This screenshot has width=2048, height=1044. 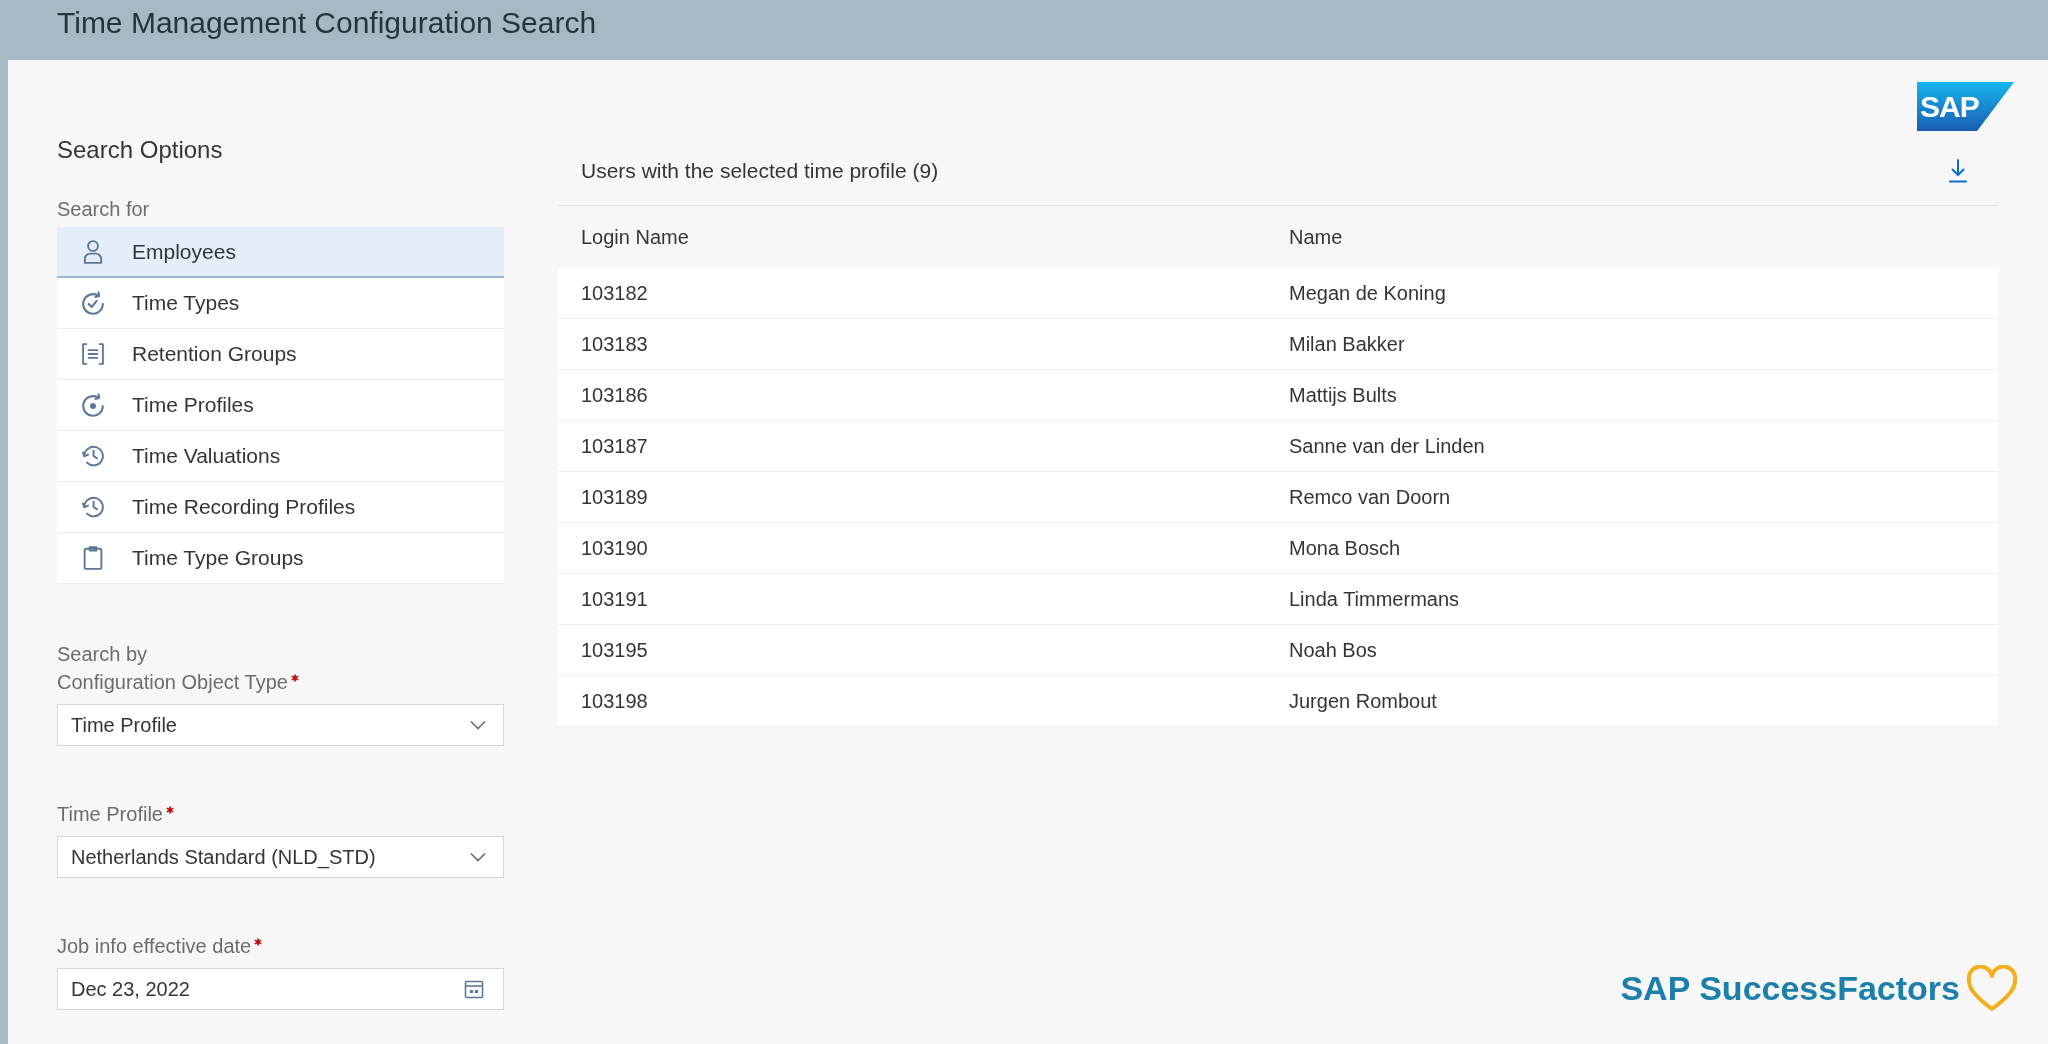 I want to click on field-label: Search by Configuration Object Type, so click(x=172, y=668).